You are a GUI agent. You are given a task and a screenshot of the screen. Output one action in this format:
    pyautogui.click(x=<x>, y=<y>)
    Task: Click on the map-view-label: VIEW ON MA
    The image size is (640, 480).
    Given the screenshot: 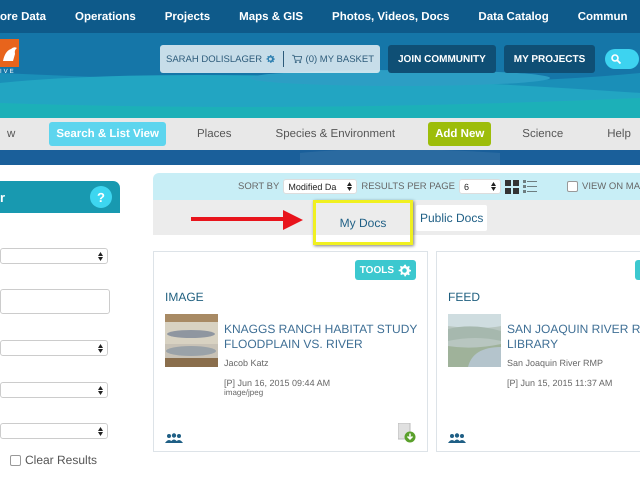 What is the action you would take?
    pyautogui.click(x=611, y=186)
    